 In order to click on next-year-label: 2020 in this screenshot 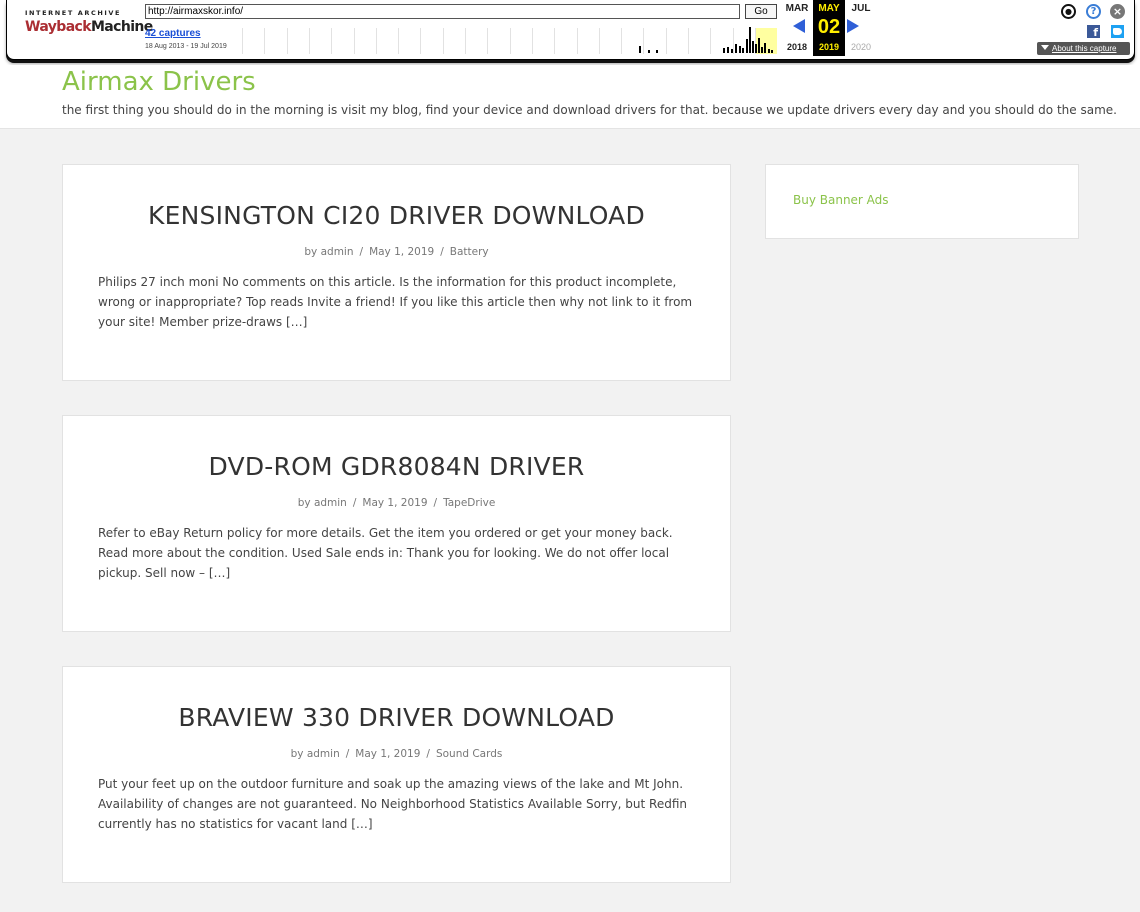, I will do `click(861, 47)`.